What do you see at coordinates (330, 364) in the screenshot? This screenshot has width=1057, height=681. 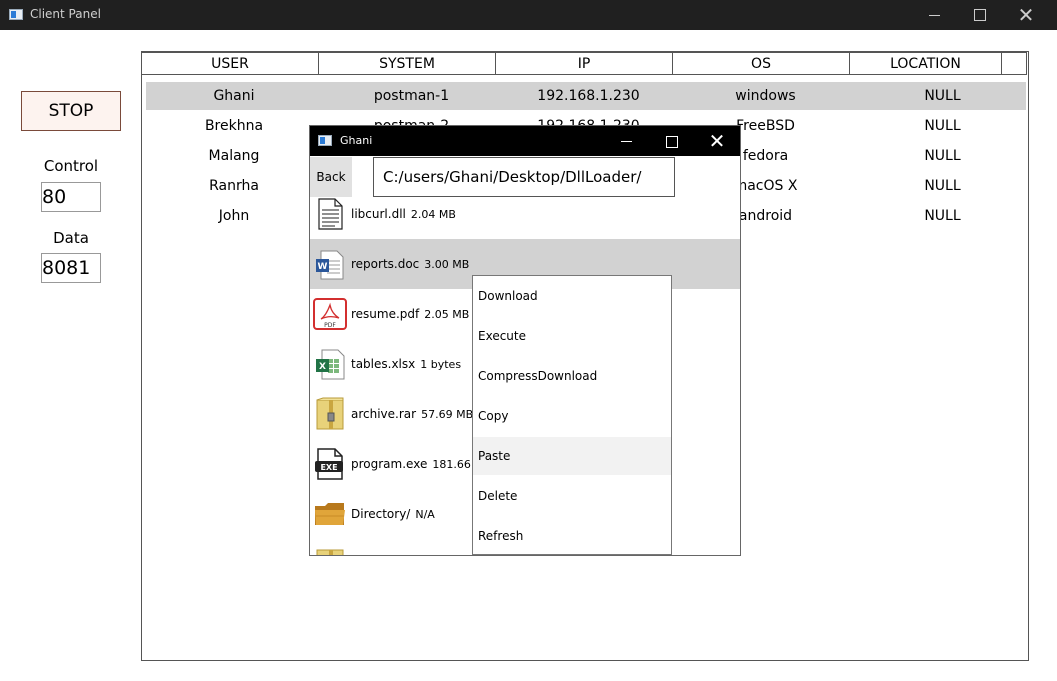 I see `excel-icon: X` at bounding box center [330, 364].